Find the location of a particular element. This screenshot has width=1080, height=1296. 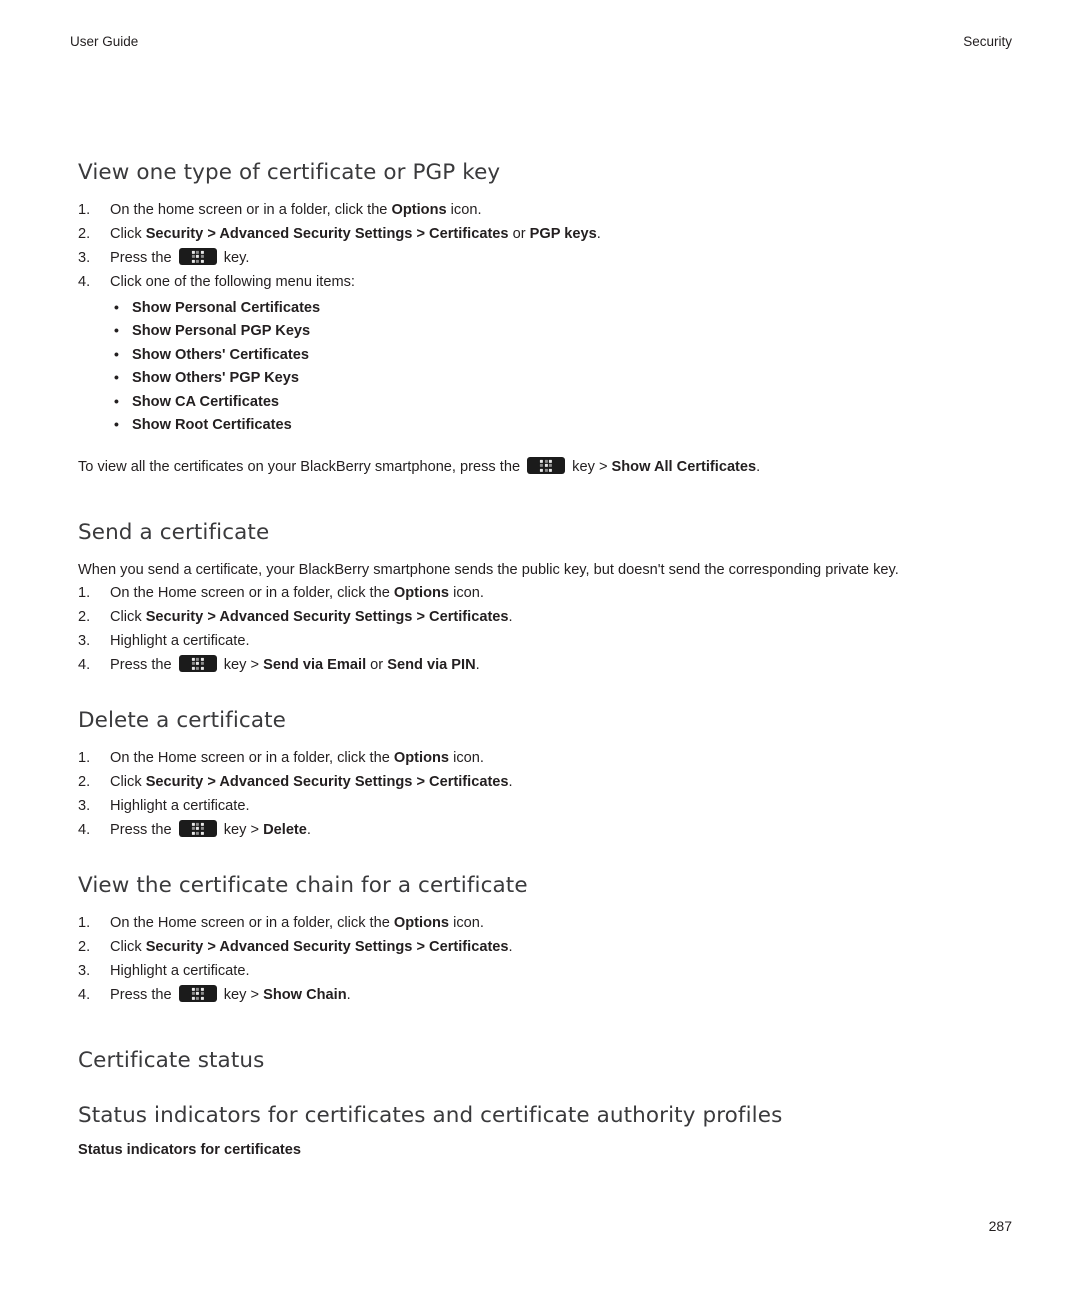

note-text-part: . is located at coordinates (758, 467).